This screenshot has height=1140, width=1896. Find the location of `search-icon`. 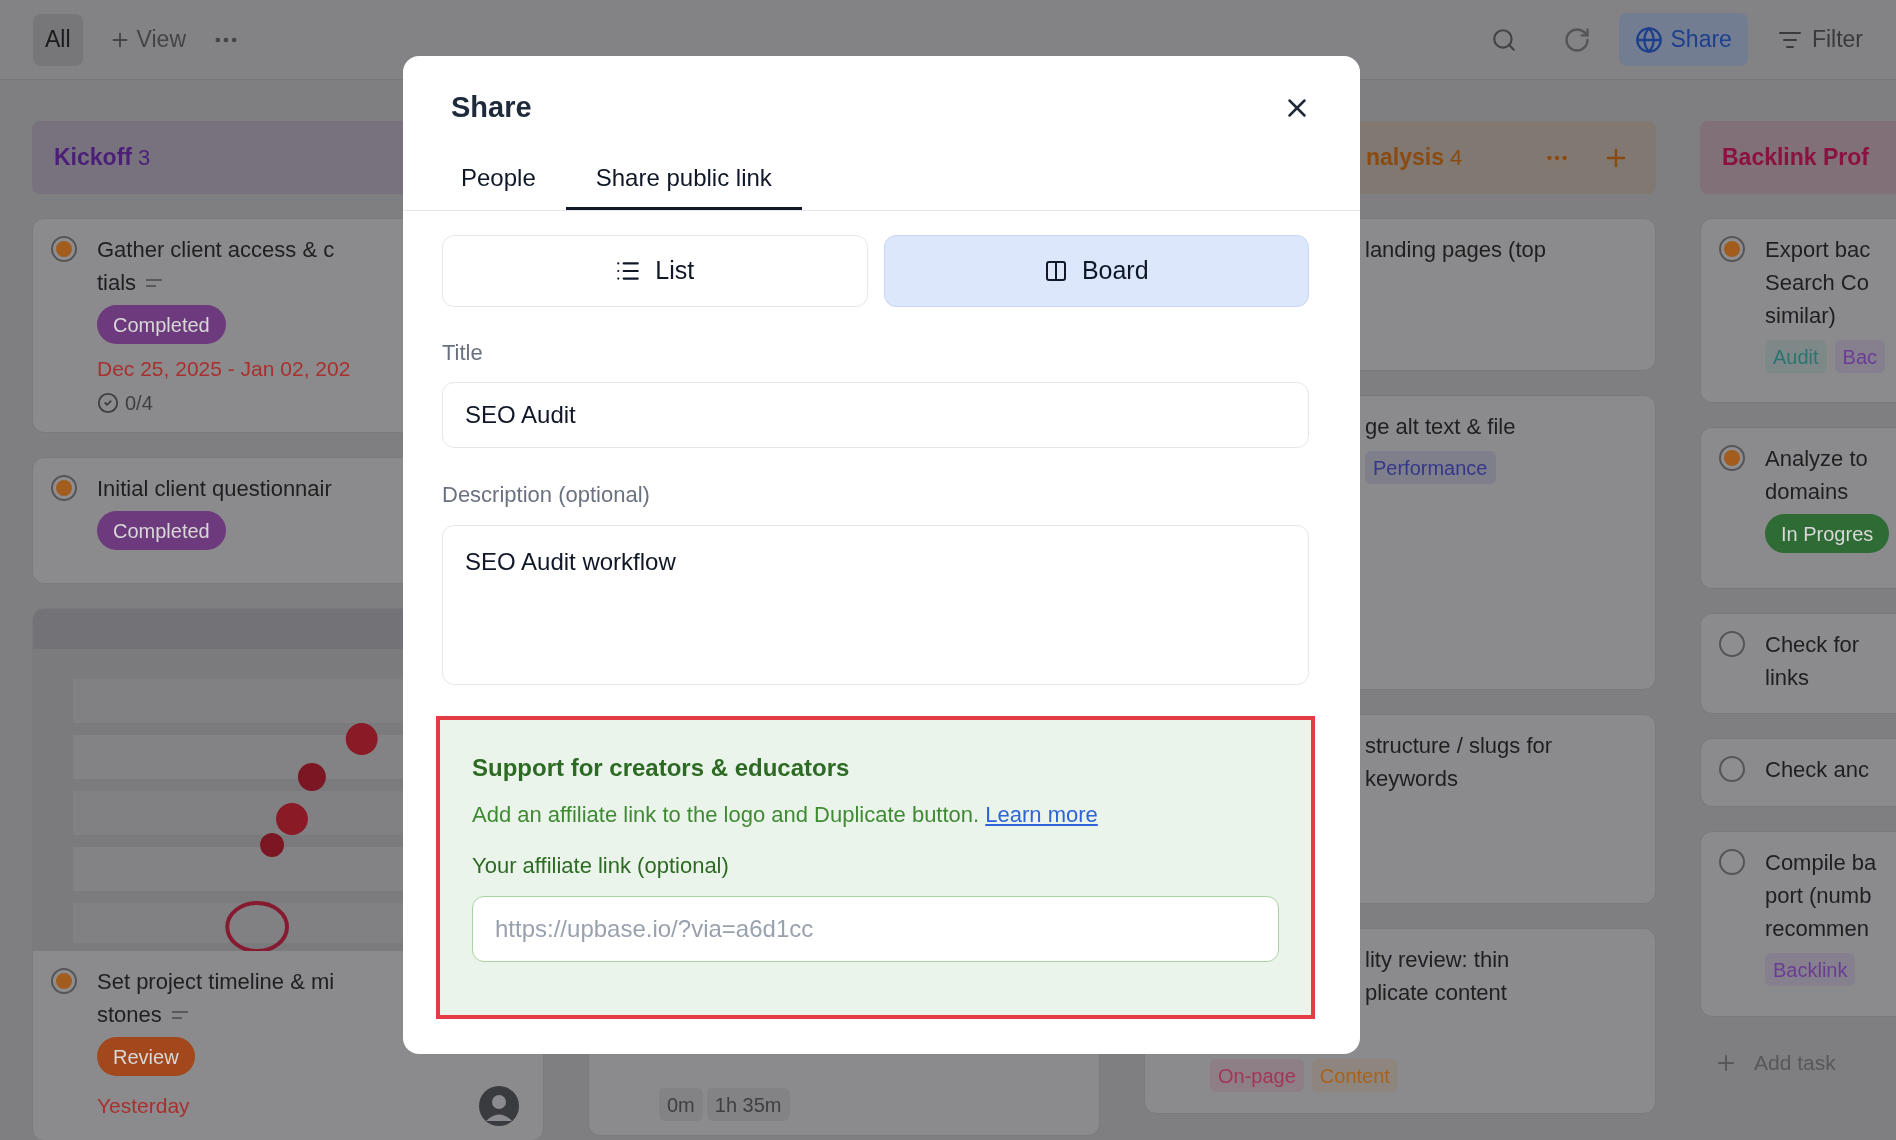

search-icon is located at coordinates (1503, 39).